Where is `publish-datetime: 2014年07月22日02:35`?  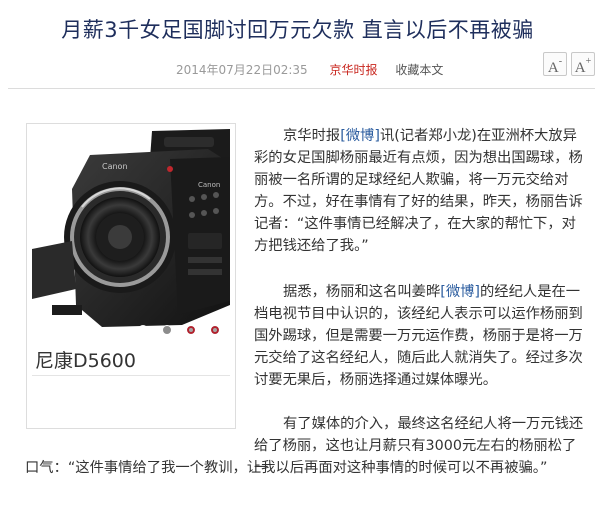
publish-datetime: 2014年07月22日02:35 is located at coordinates (242, 70).